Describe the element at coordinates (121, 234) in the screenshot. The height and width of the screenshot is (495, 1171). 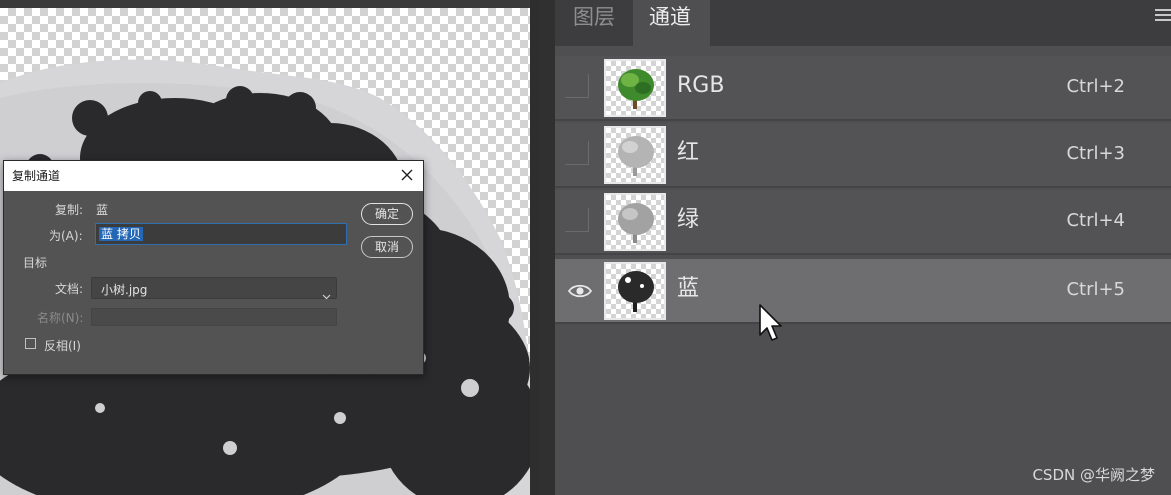
I see `as-name-value: 蓝 拷贝` at that location.